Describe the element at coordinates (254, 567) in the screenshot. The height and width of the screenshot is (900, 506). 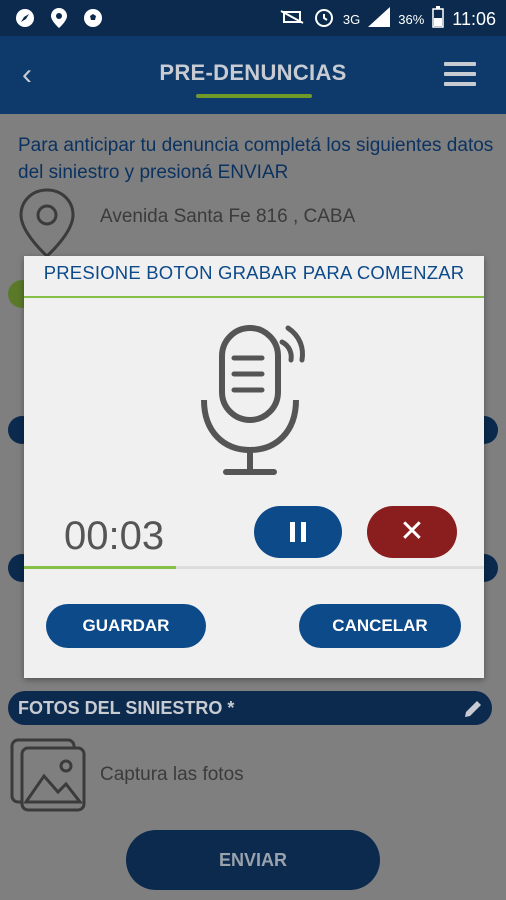
I see `recording-progress` at that location.